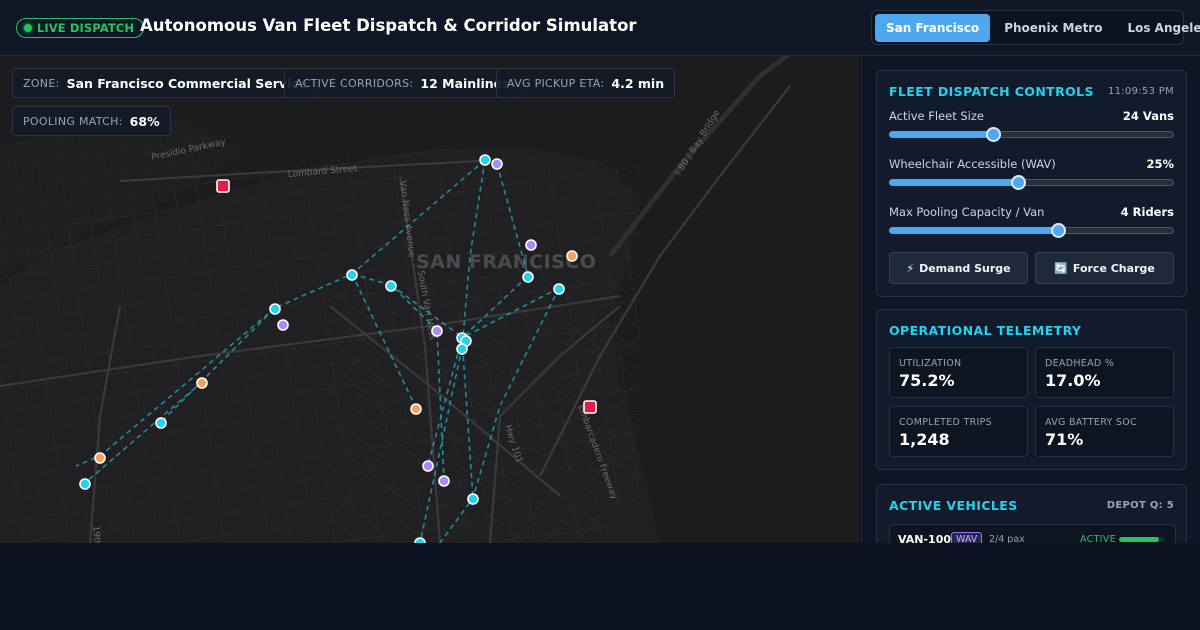 The height and width of the screenshot is (630, 1200). Describe the element at coordinates (1059, 230) in the screenshot. I see `pooling-capacity-slider-thumb` at that location.